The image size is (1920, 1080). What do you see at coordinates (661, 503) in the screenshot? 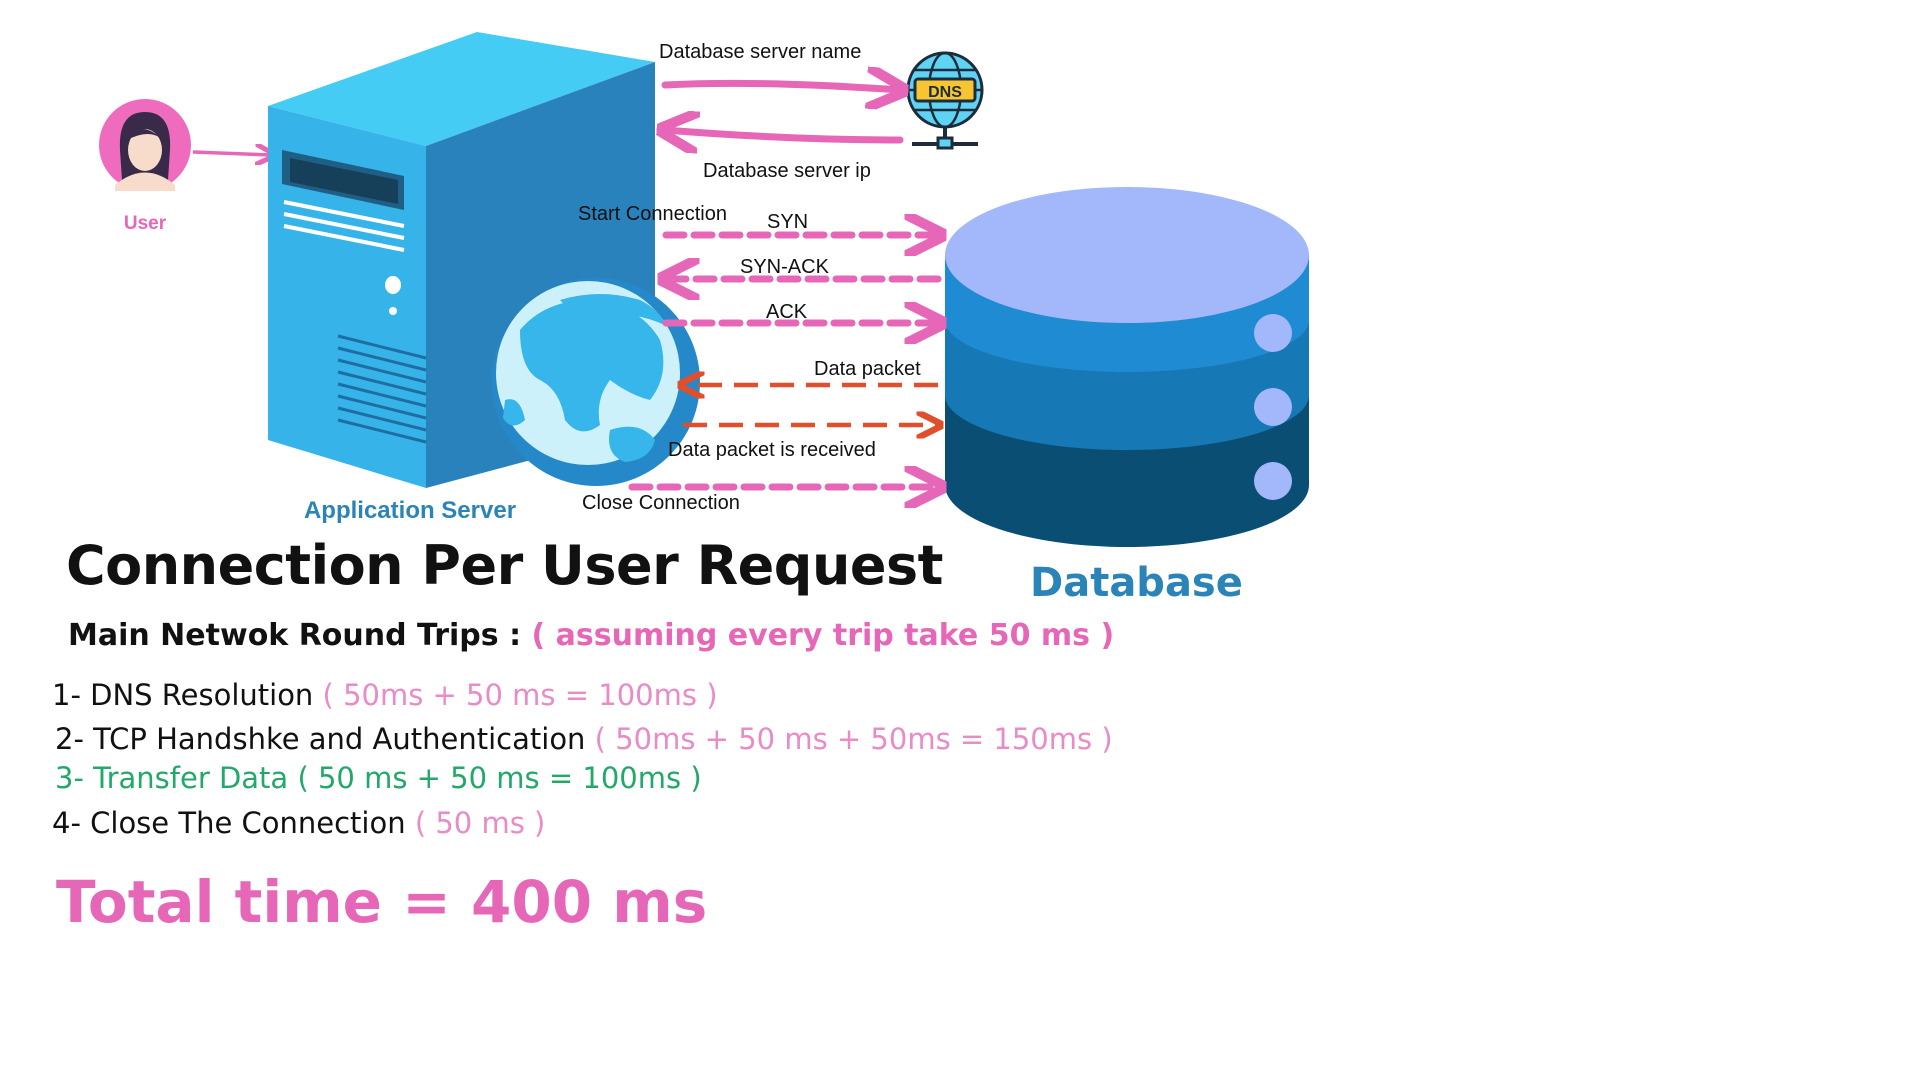
I see `flow-label-close-connection: Close Connection` at bounding box center [661, 503].